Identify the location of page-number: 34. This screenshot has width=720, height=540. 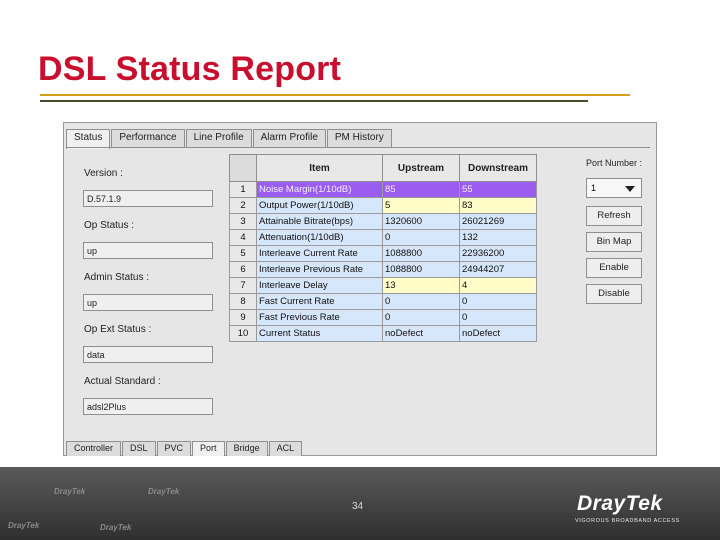
(358, 506).